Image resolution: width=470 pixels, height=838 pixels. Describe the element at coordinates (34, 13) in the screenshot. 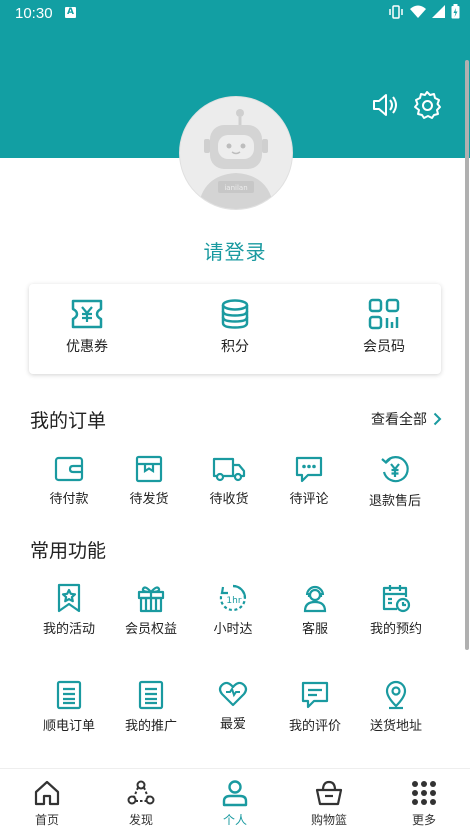

I see `status-time: 10:30` at that location.